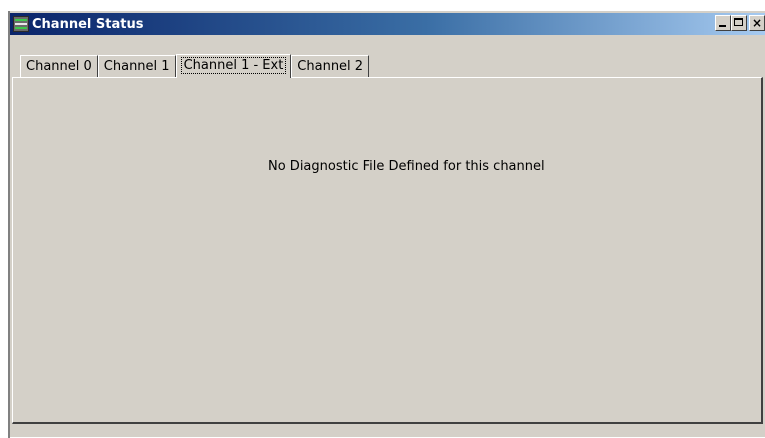 This screenshot has height=438, width=765. I want to click on tab-label: Channel 1, so click(136, 66).